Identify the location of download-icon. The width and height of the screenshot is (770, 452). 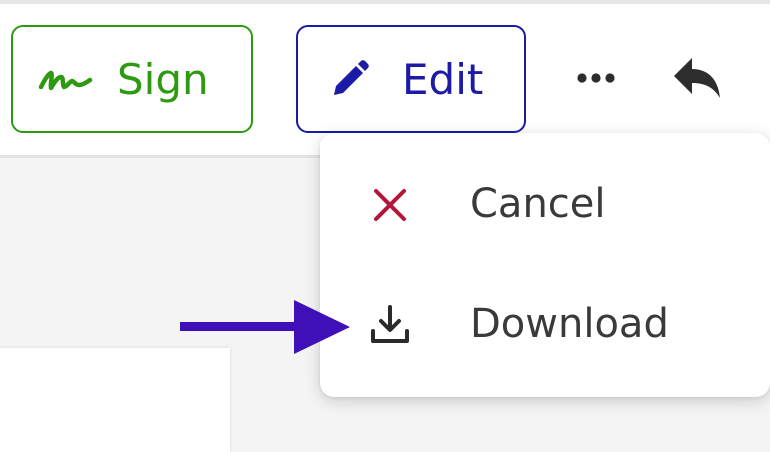
(390, 324).